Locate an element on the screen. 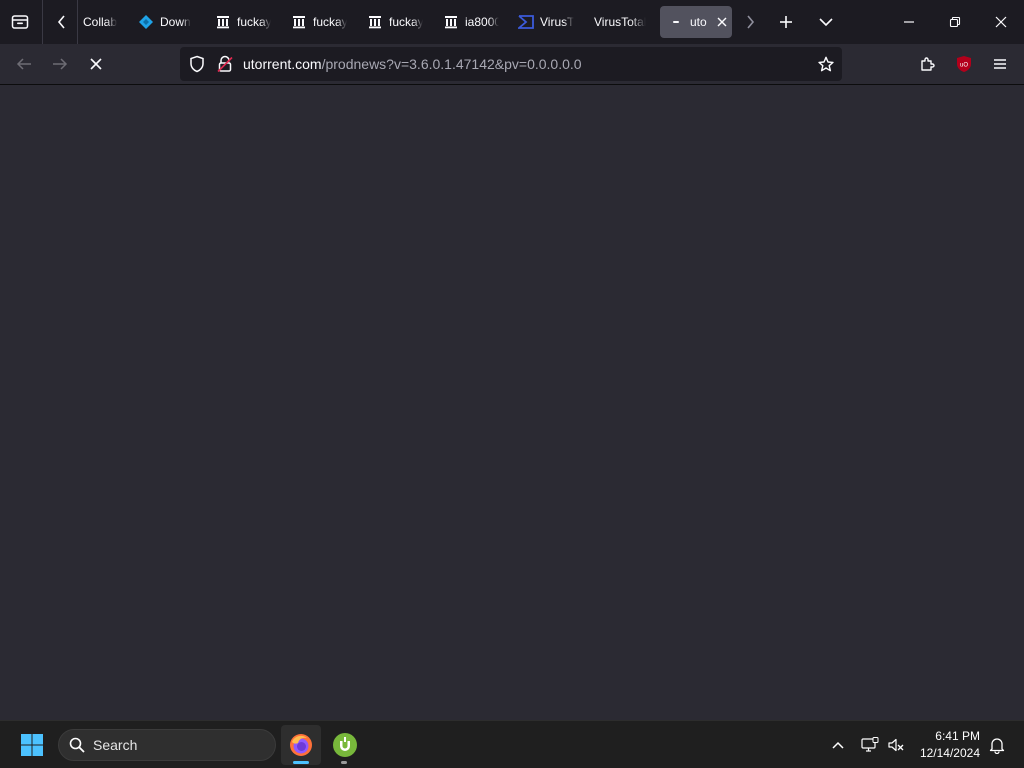 This screenshot has width=1024, height=768. chevron-right-icon is located at coordinates (751, 22).